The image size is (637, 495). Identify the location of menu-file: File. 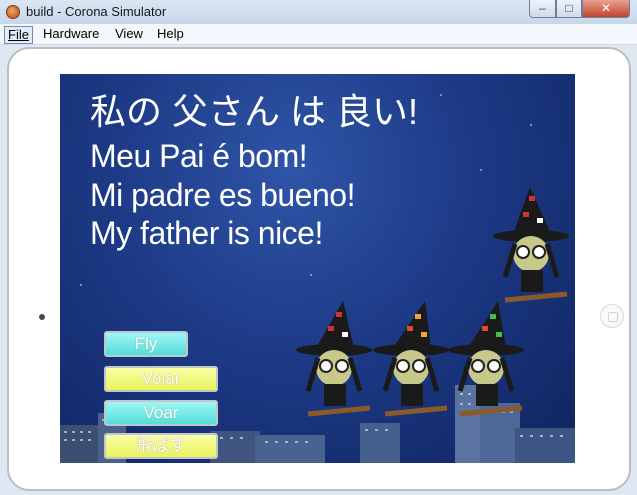
(18, 35).